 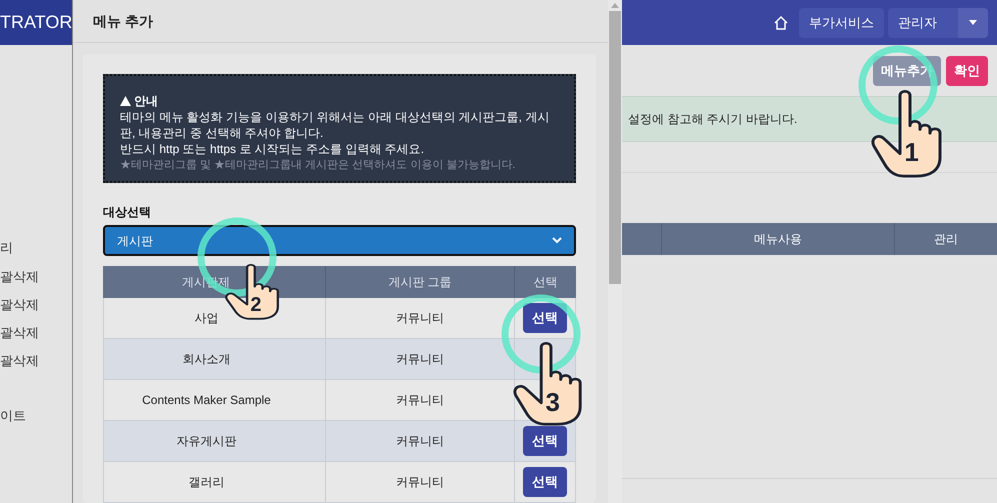 What do you see at coordinates (557, 240) in the screenshot?
I see `chevron-down-icon` at bounding box center [557, 240].